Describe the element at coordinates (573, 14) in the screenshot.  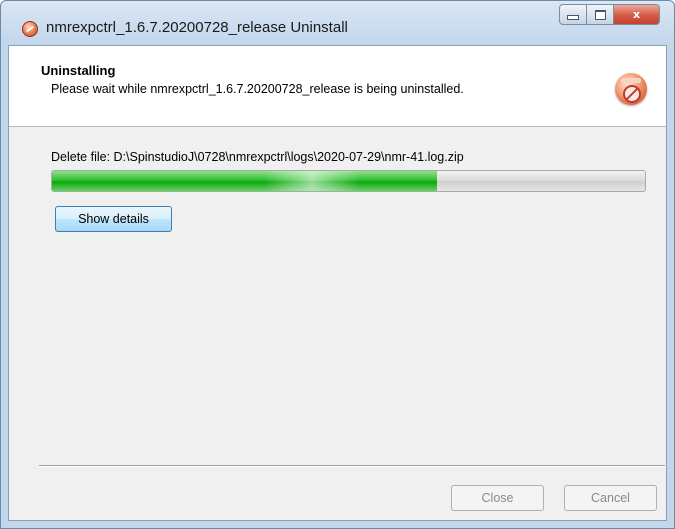
I see `minimize-button` at that location.